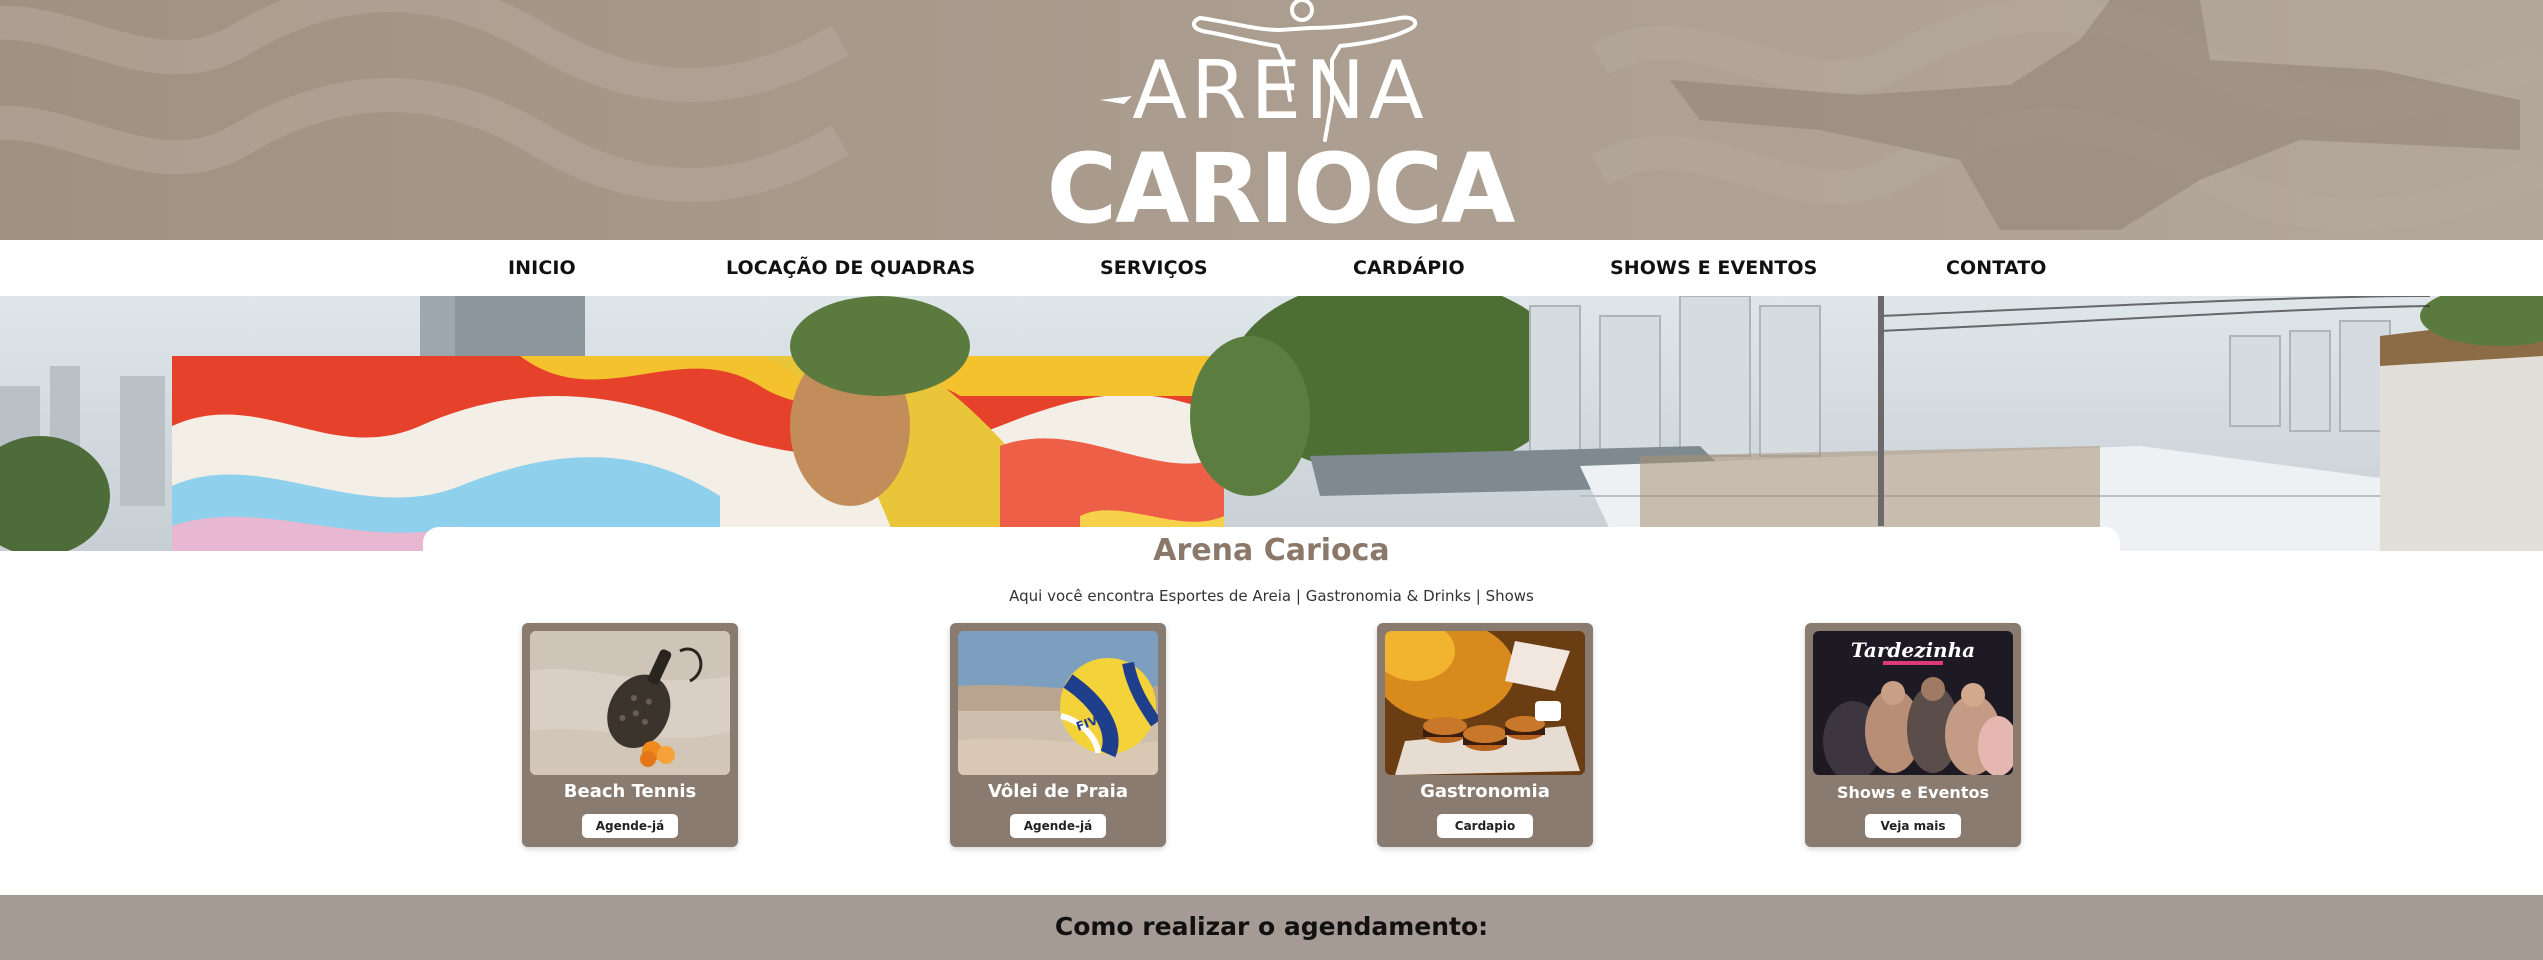 Image resolution: width=2543 pixels, height=960 pixels. I want to click on tardezinha-caption: Tardezinha, so click(1913, 650).